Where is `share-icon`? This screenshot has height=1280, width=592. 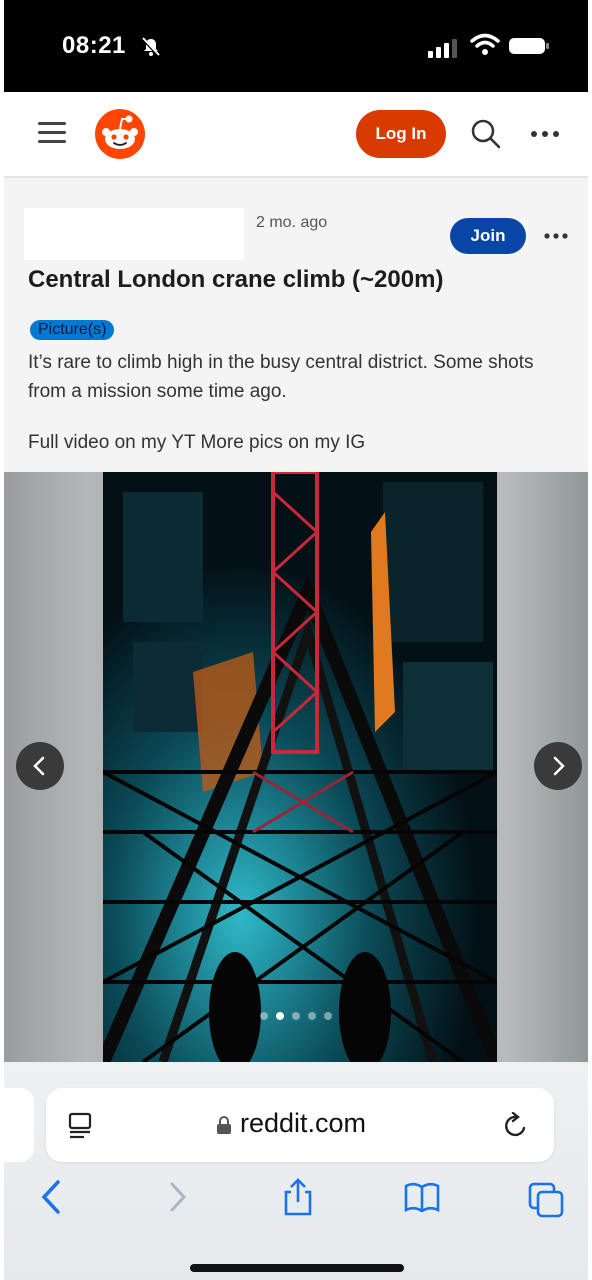
share-icon is located at coordinates (298, 1197).